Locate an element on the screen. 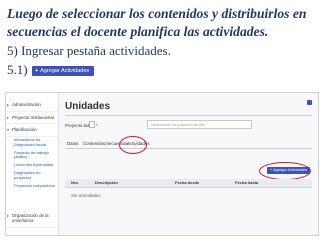 Image resolution: width=320 pixels, height=240 pixels. sidebar-item-organizacion: ▸ Organización de la enseñanza is located at coordinates (32, 219).